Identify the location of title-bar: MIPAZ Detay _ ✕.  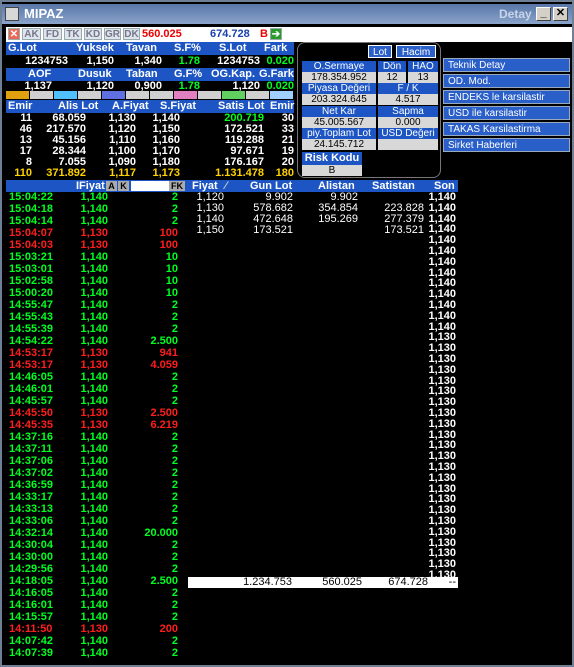
(287, 14).